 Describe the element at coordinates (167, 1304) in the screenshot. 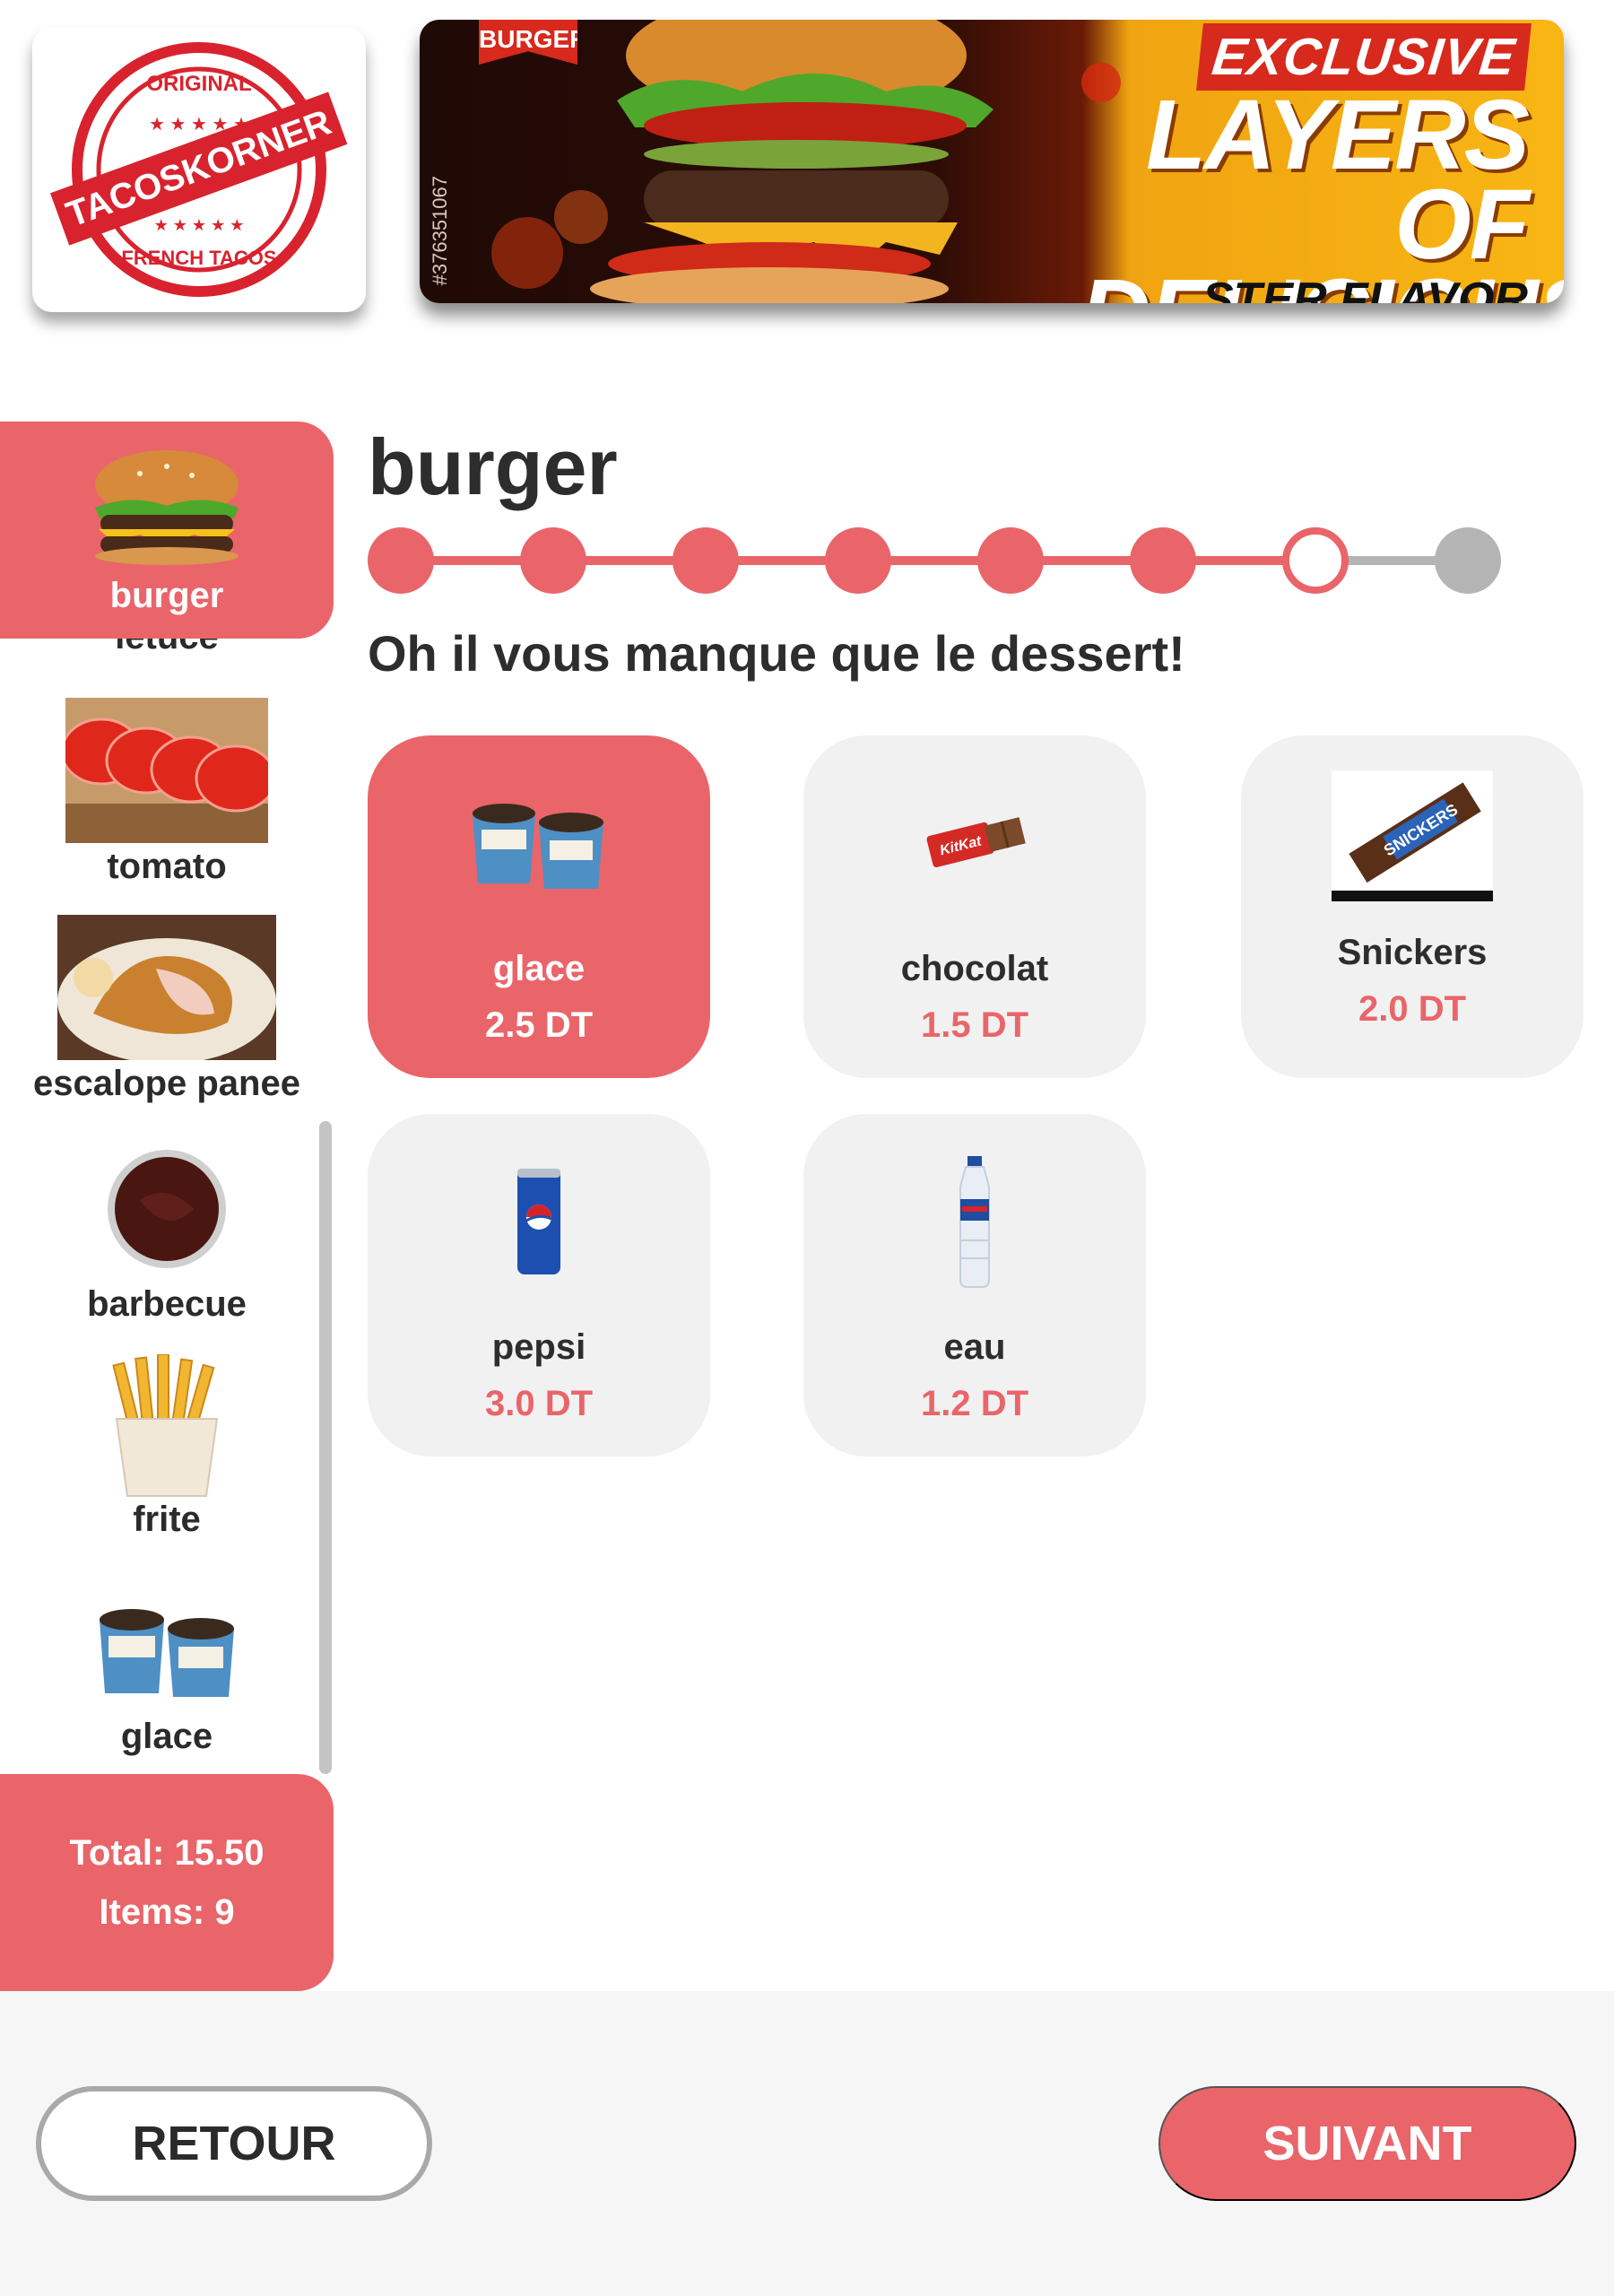

I see `sidebar-item-label: barbecue` at that location.